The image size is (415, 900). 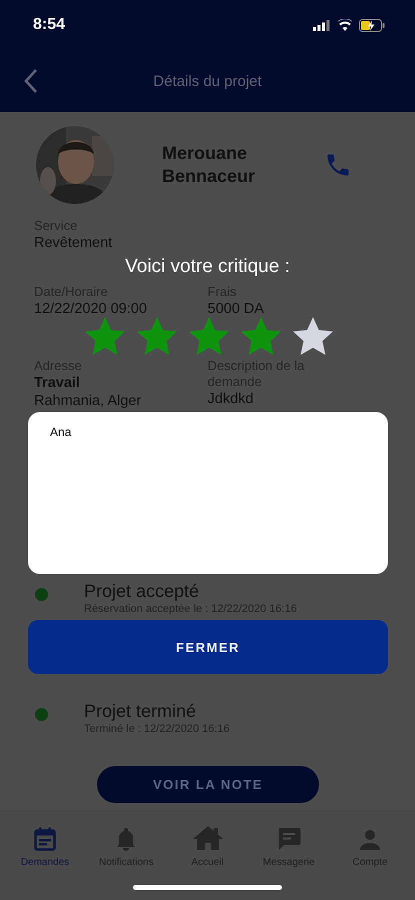 I want to click on battery-icon, so click(x=372, y=25).